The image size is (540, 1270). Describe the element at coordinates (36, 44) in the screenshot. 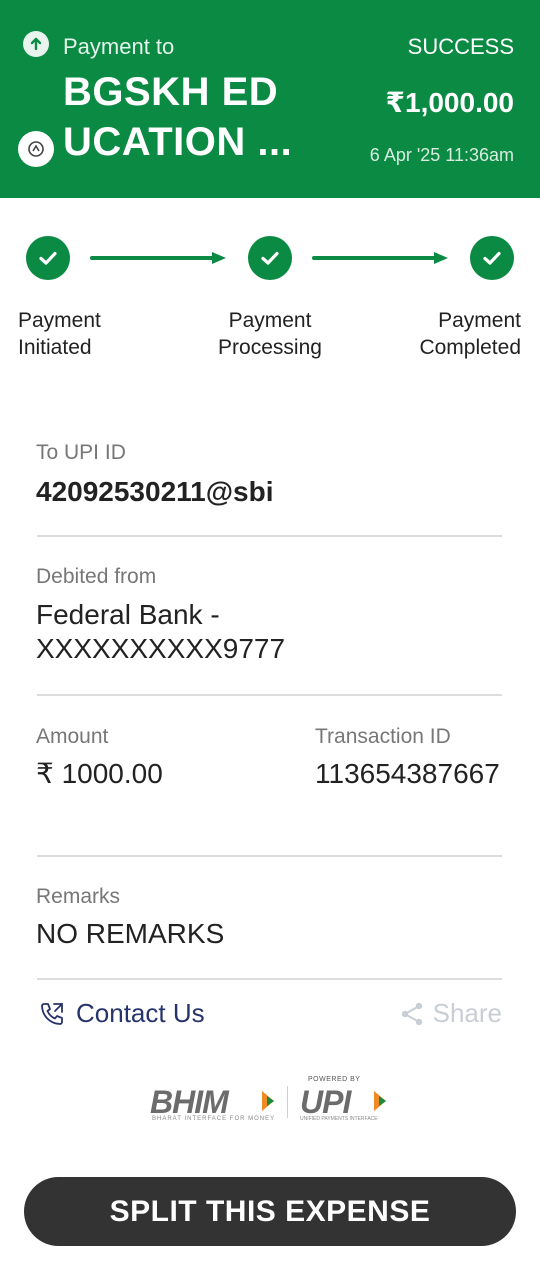

I see `arrow-up-icon` at that location.